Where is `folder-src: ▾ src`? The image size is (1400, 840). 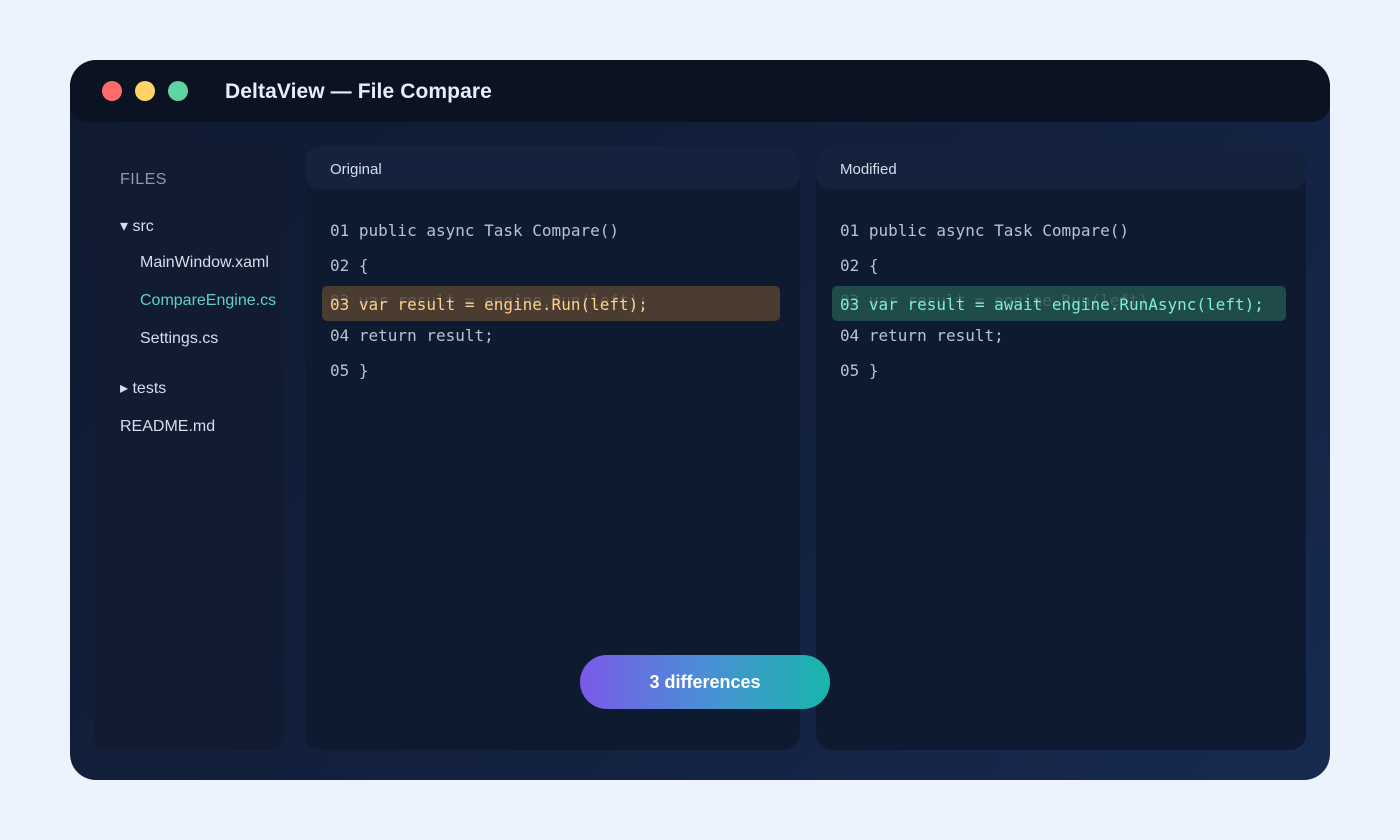 folder-src: ▾ src is located at coordinates (137, 226).